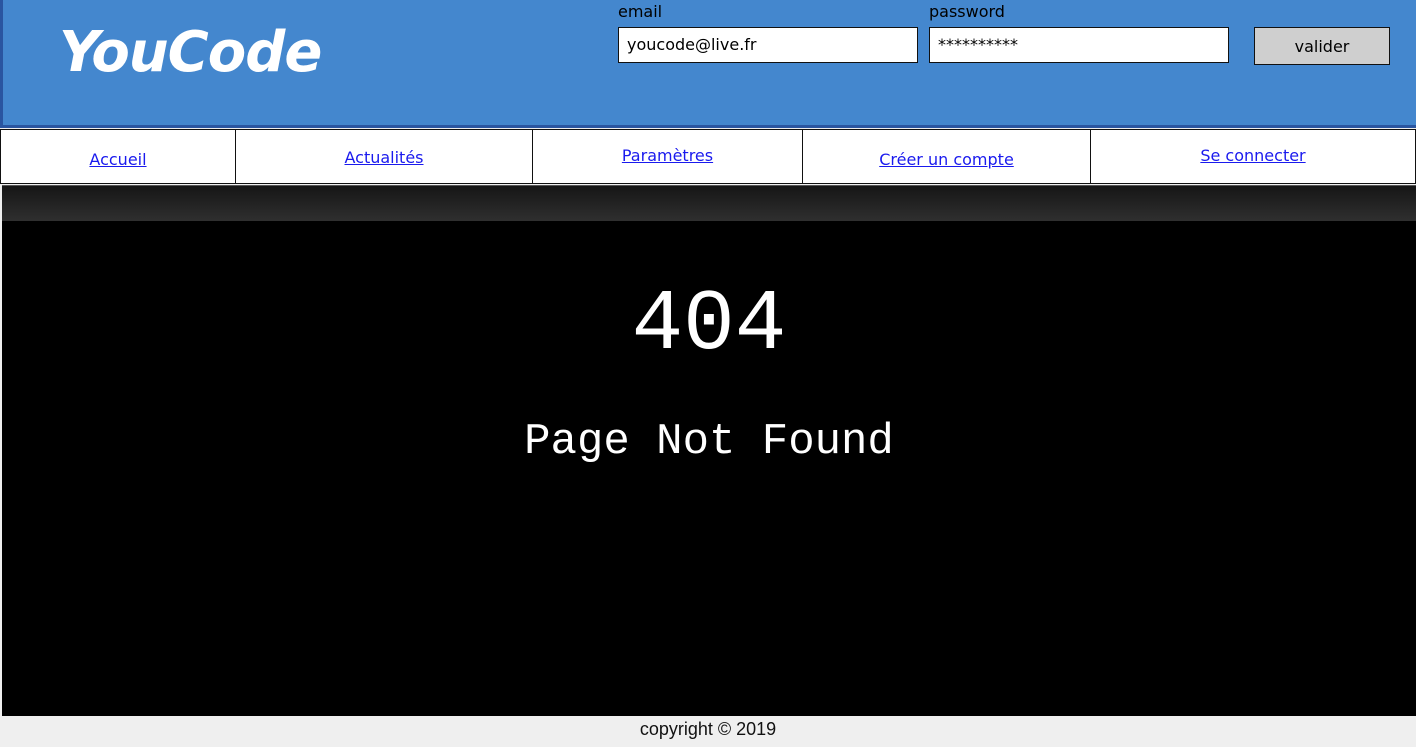  I want to click on nav-link-parametres: Paramètres, so click(667, 155).